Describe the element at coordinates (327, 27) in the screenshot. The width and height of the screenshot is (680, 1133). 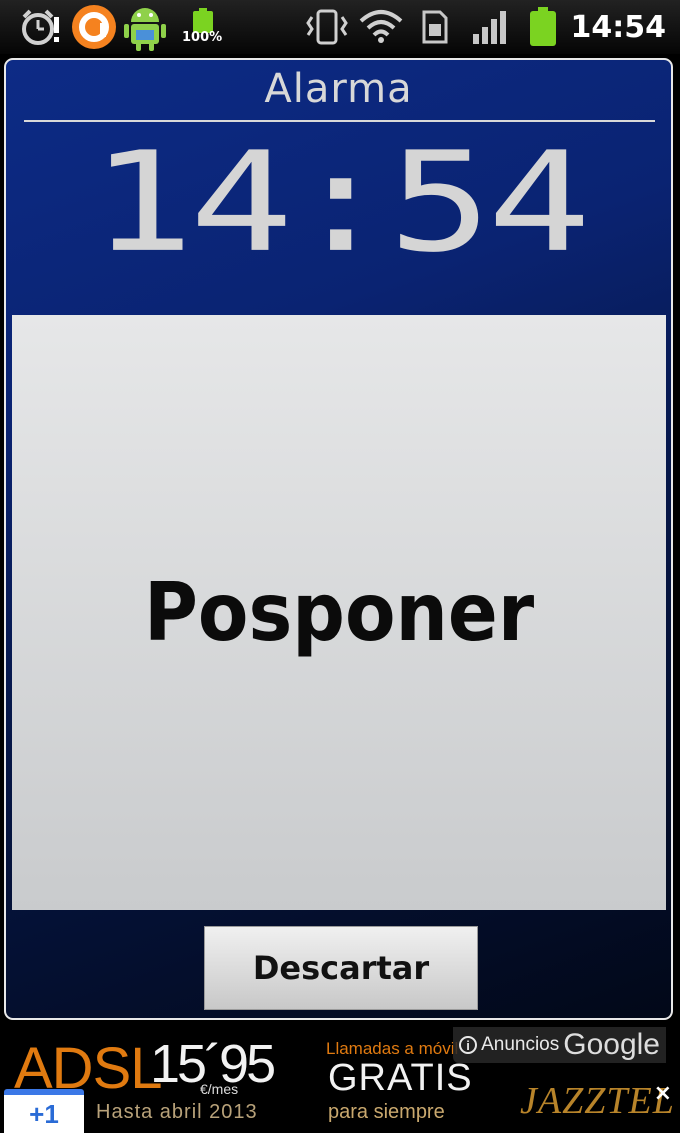
I see `vibrate-icon` at that location.